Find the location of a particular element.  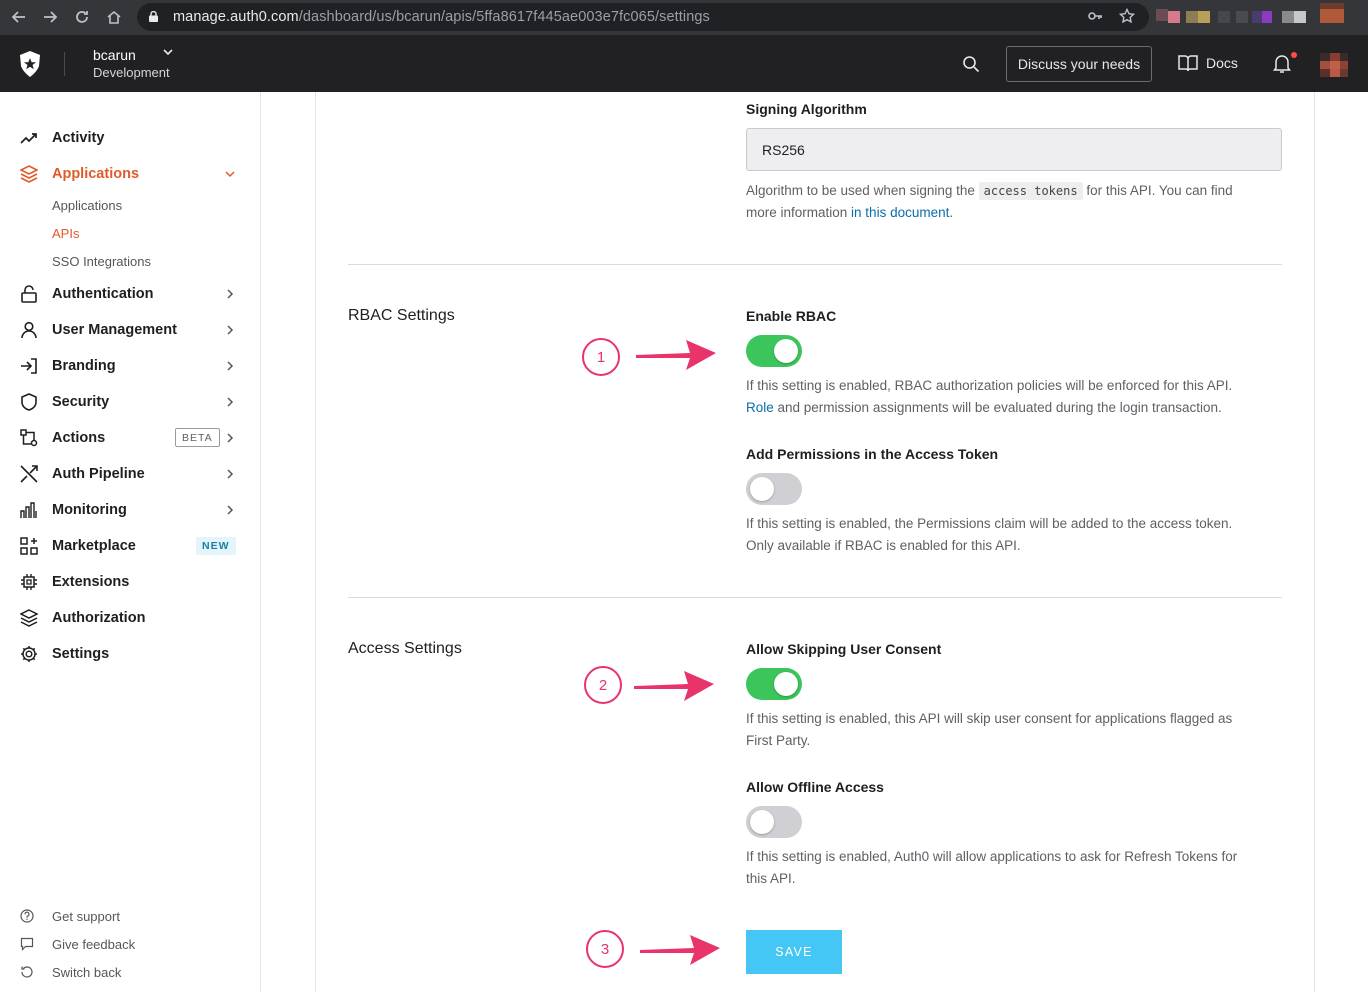

search-icon is located at coordinates (971, 64).